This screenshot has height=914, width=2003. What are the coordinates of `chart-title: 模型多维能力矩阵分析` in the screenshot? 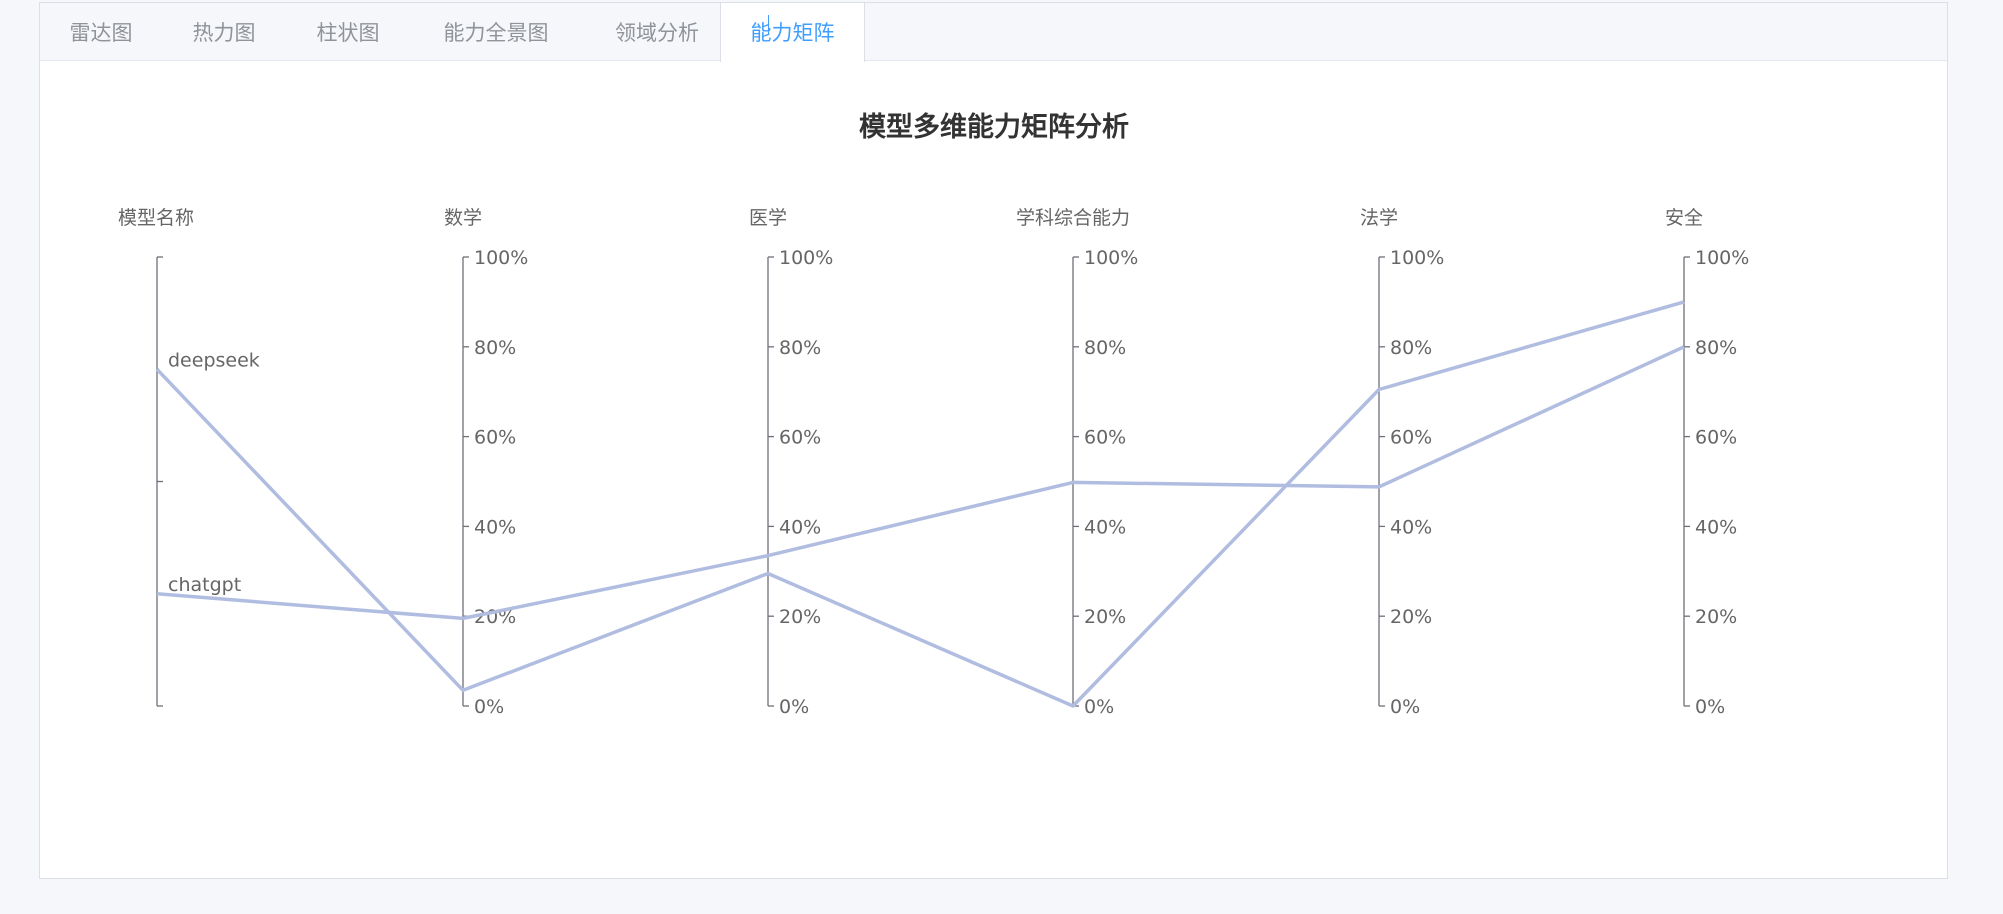 It's located at (994, 127).